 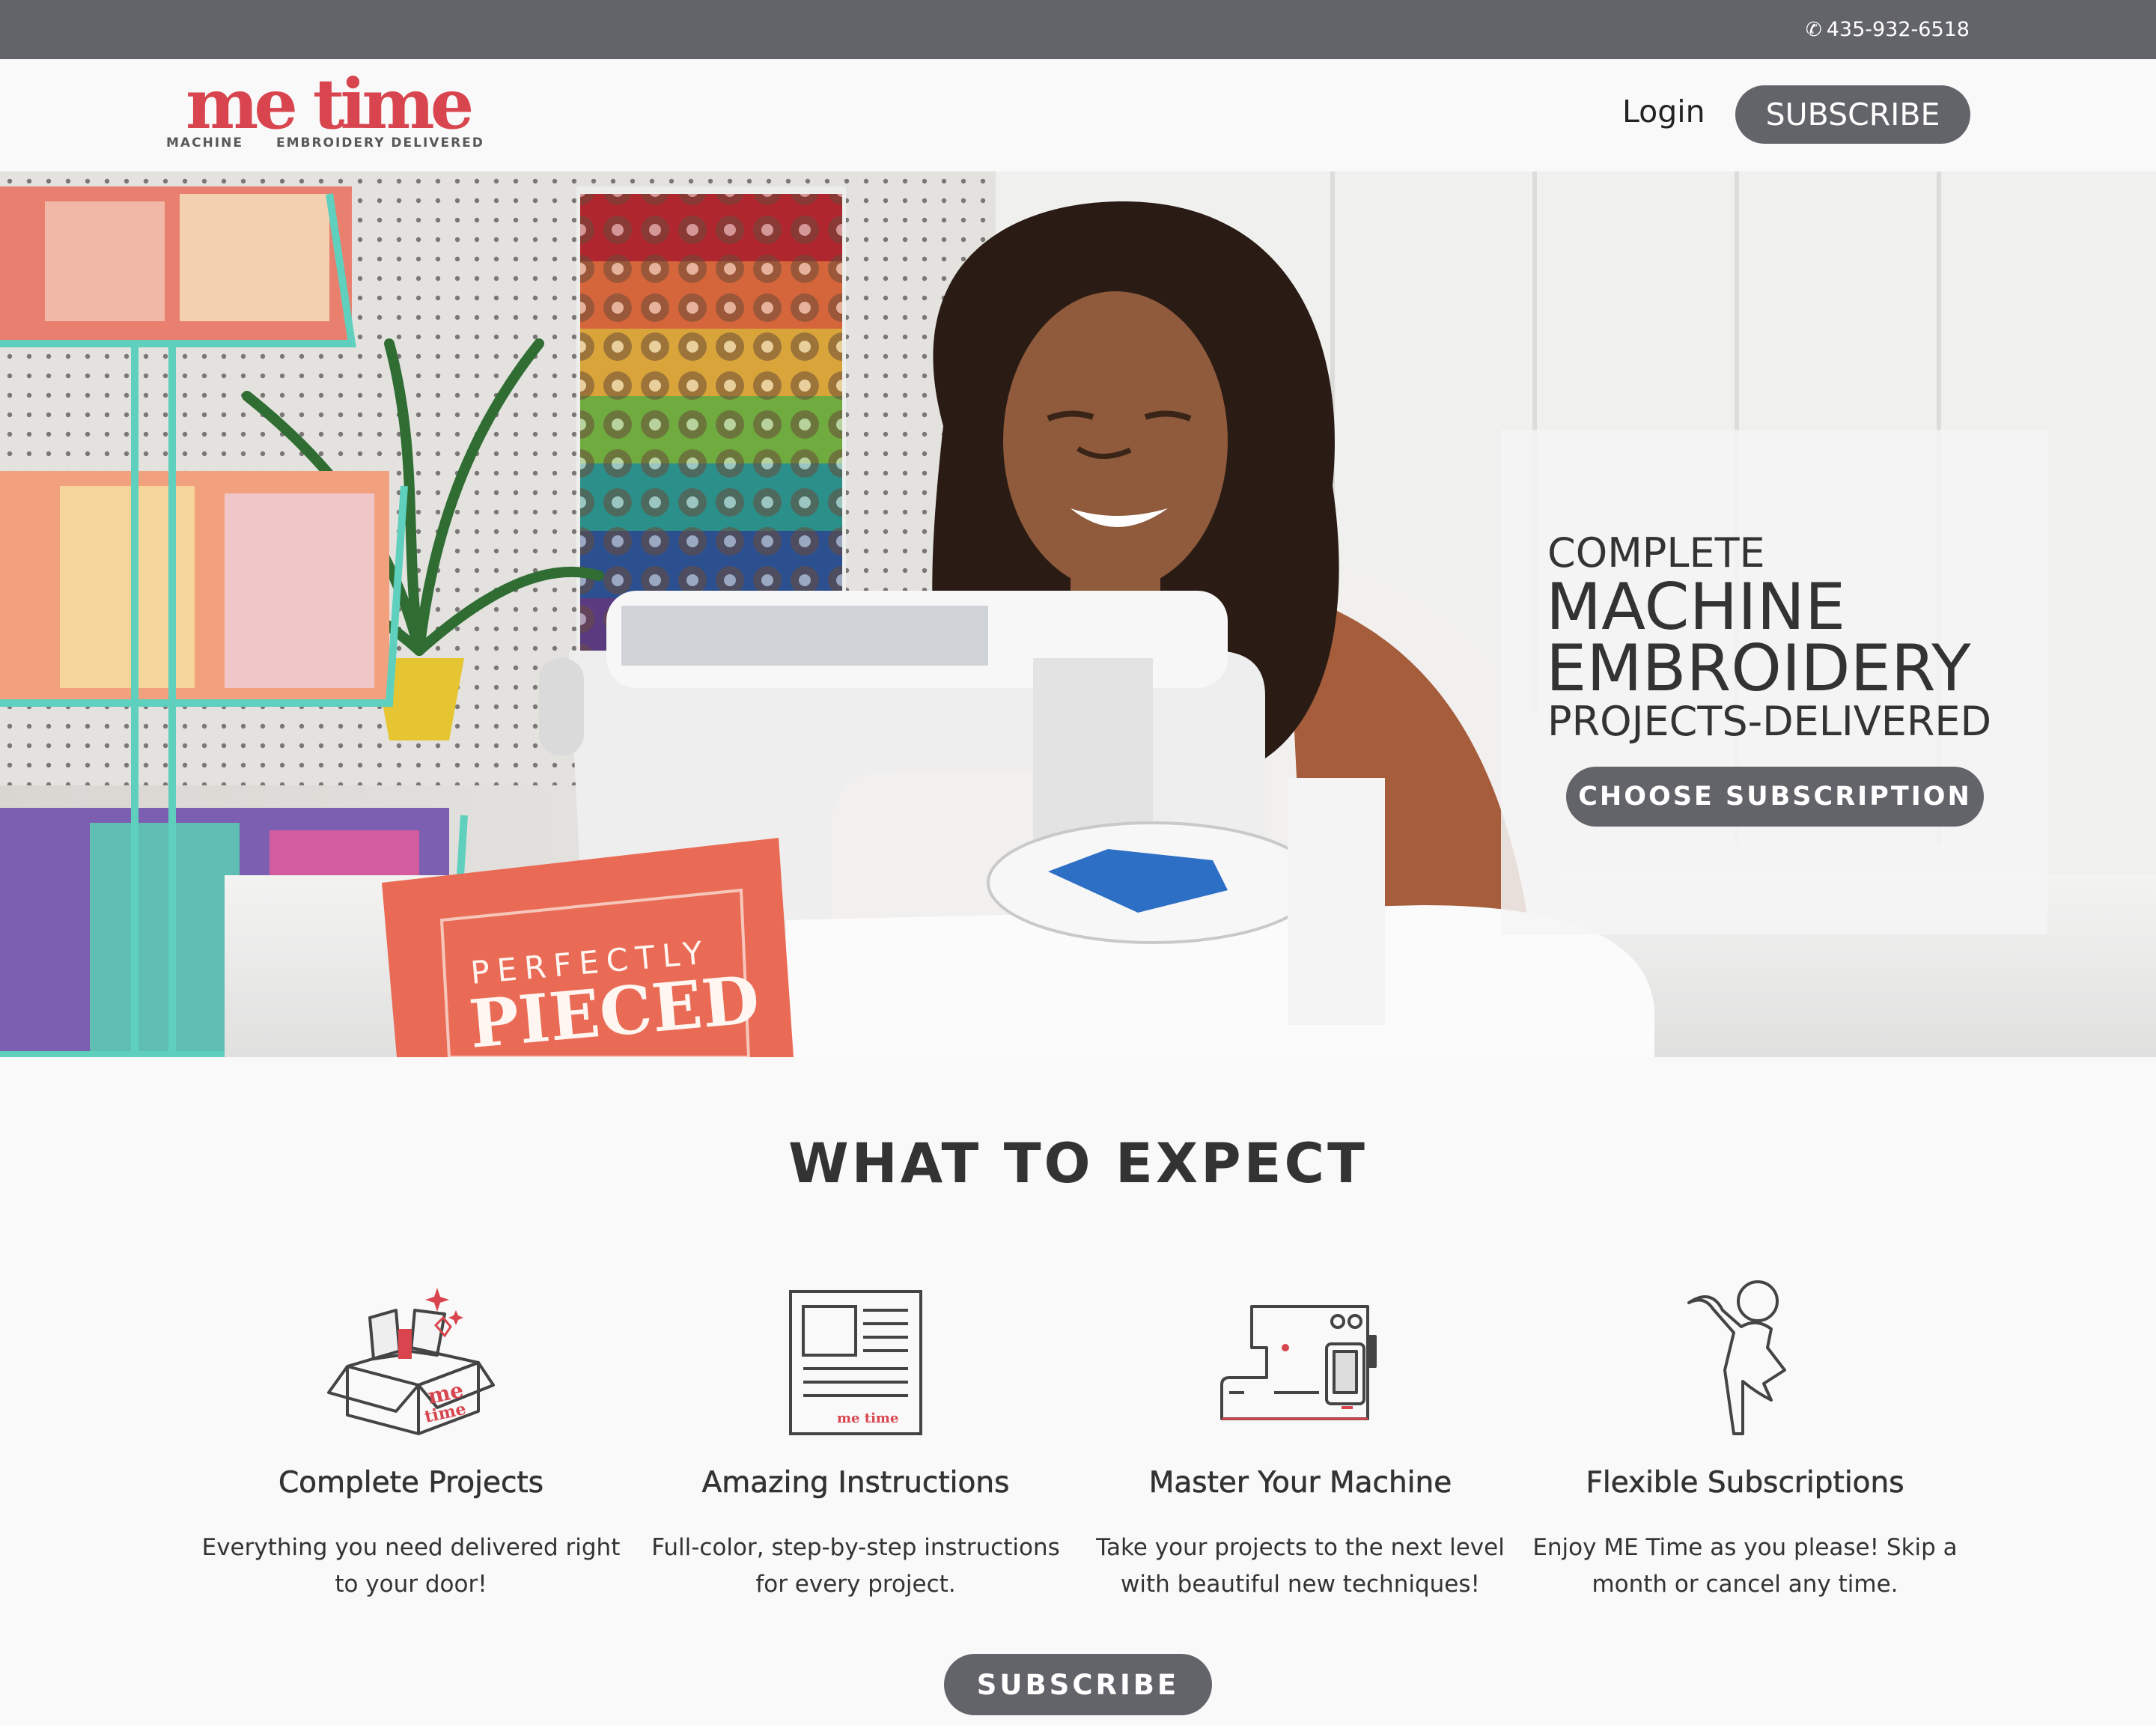 What do you see at coordinates (1300, 1483) in the screenshot?
I see `feature-title: Master Your Machine` at bounding box center [1300, 1483].